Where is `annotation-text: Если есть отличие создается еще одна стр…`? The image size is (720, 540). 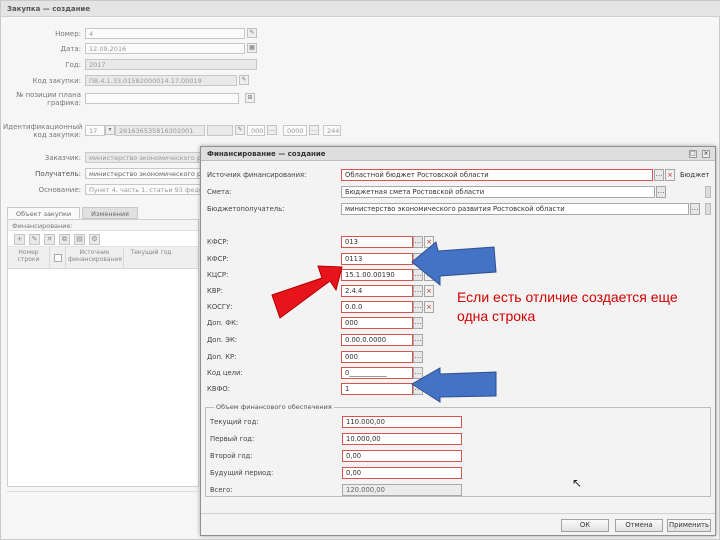 annotation-text: Если есть отличие создается еще одна стр… is located at coordinates (567, 306).